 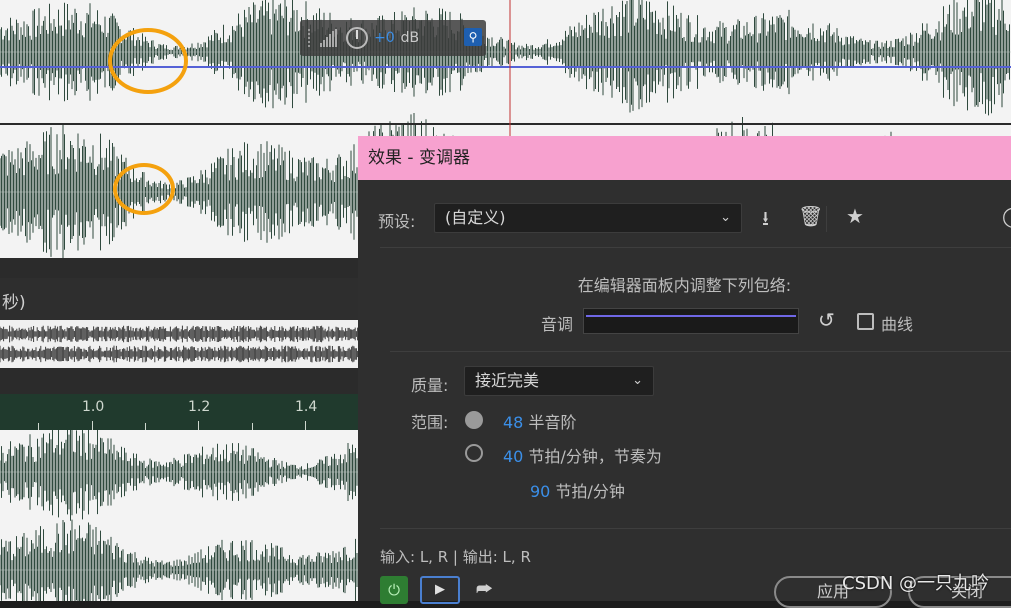 I want to click on preset-label: 预设:, so click(x=397, y=221).